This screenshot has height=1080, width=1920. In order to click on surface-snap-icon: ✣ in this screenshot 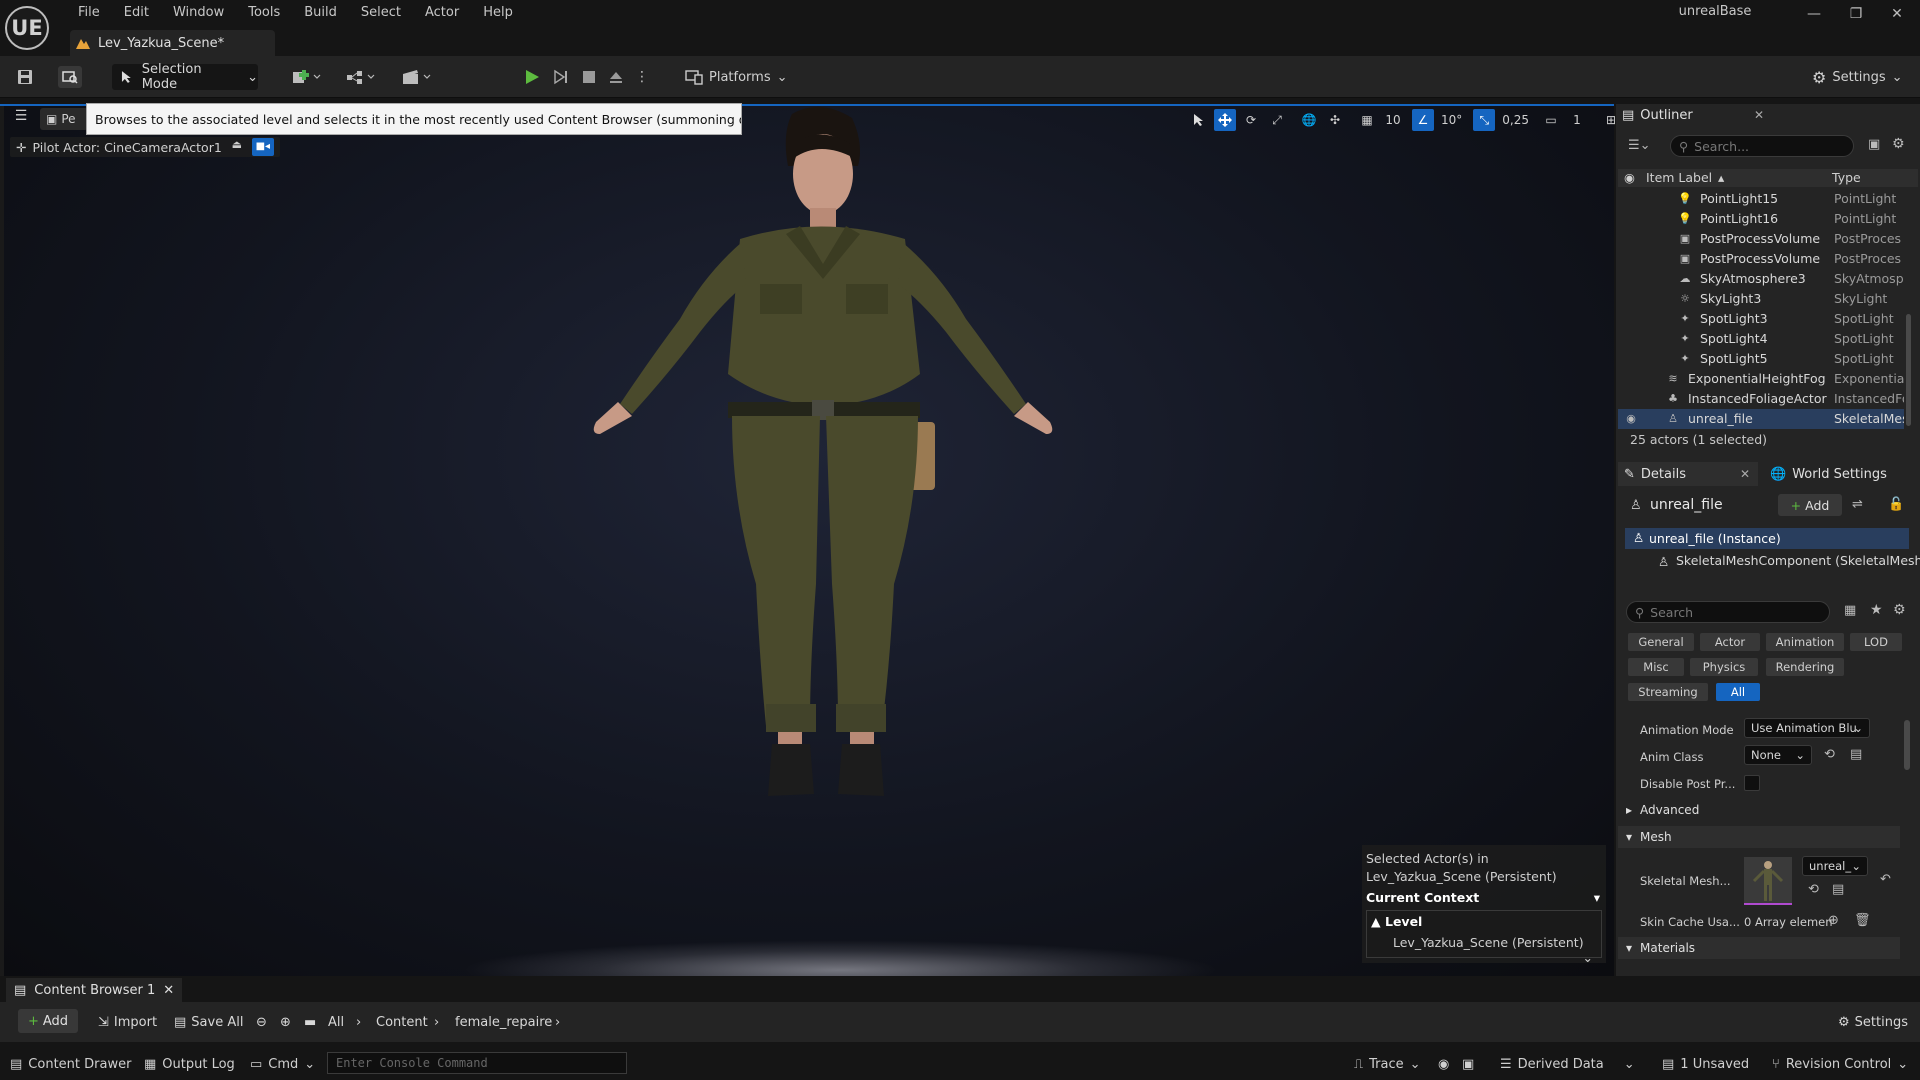, I will do `click(1335, 120)`.